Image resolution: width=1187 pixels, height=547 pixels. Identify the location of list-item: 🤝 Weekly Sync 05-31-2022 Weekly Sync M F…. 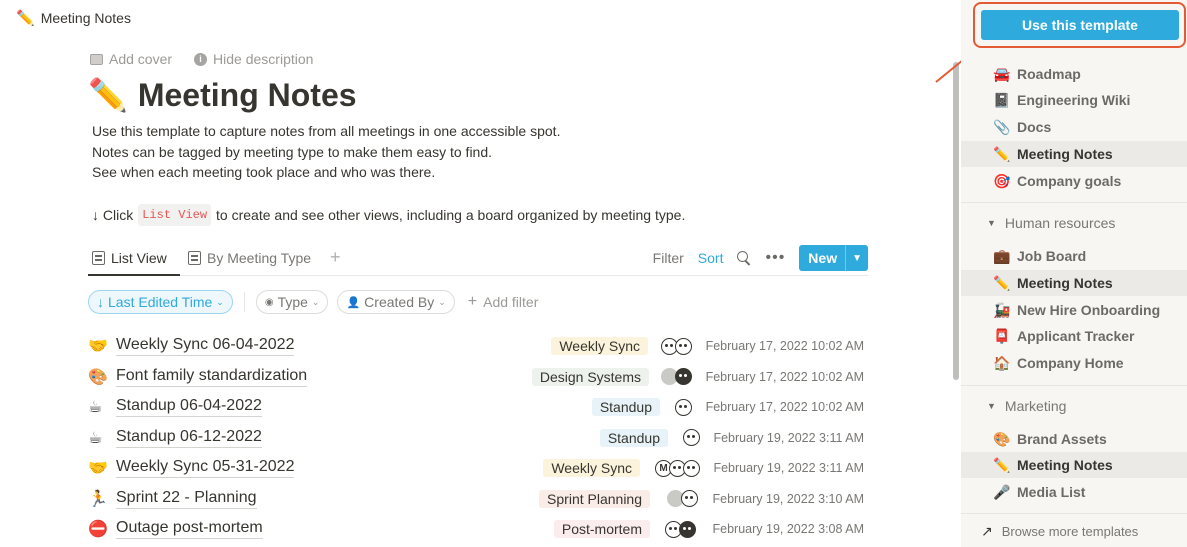
(478, 468).